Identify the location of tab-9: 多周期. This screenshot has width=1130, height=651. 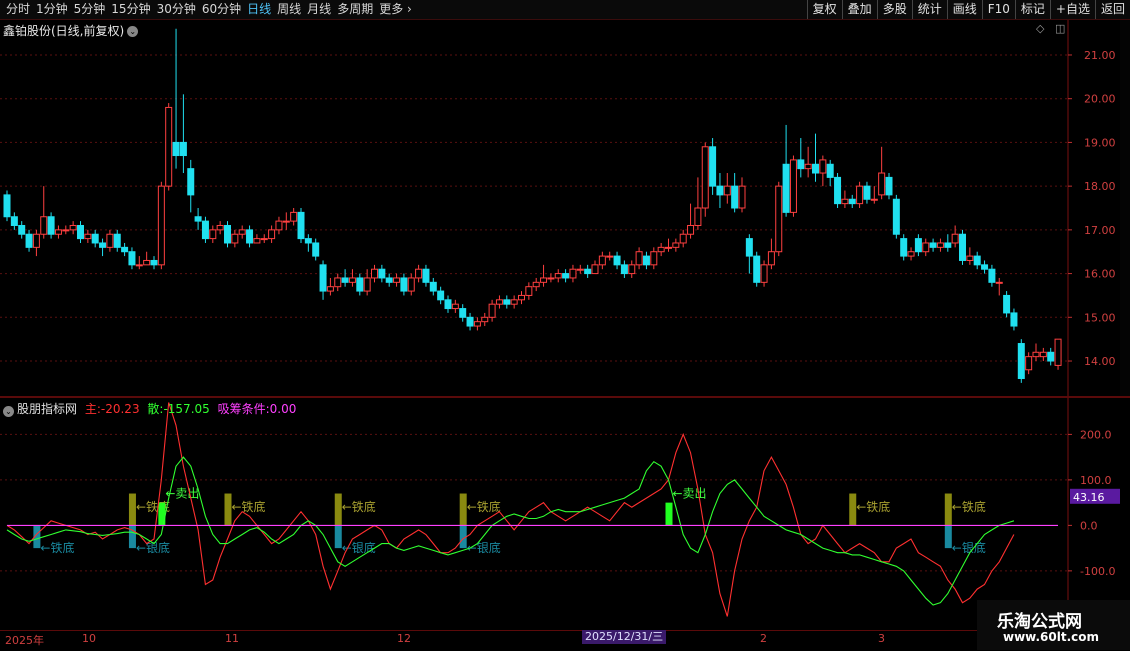
(355, 9).